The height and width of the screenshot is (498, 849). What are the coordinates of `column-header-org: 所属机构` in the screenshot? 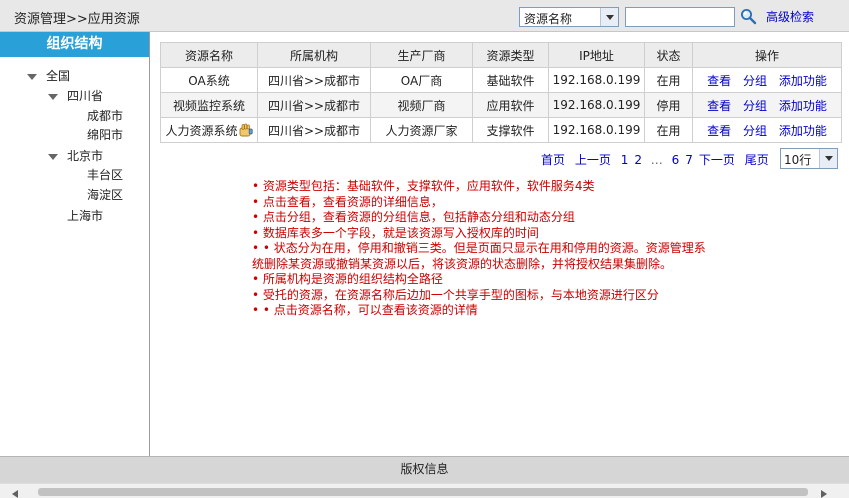 It's located at (314, 55).